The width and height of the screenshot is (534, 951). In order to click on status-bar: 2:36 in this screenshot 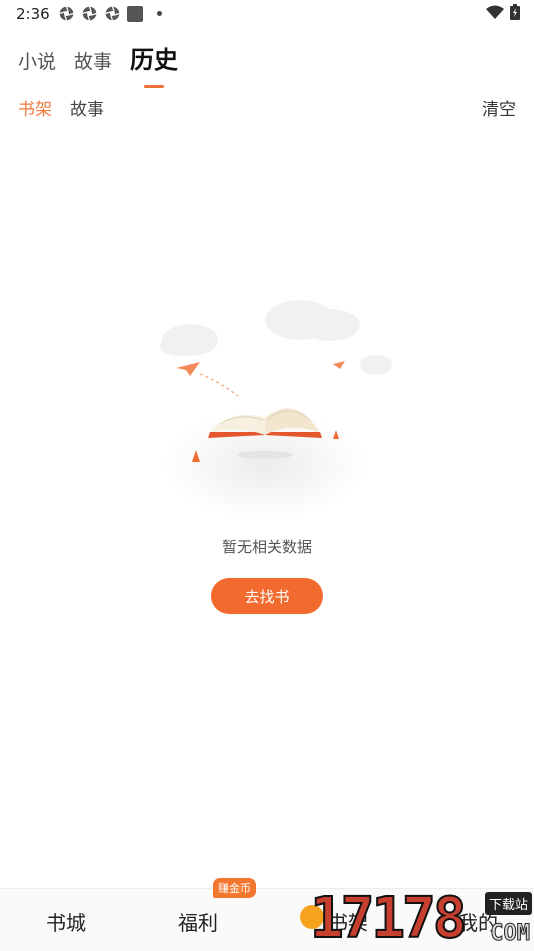, I will do `click(267, 14)`.